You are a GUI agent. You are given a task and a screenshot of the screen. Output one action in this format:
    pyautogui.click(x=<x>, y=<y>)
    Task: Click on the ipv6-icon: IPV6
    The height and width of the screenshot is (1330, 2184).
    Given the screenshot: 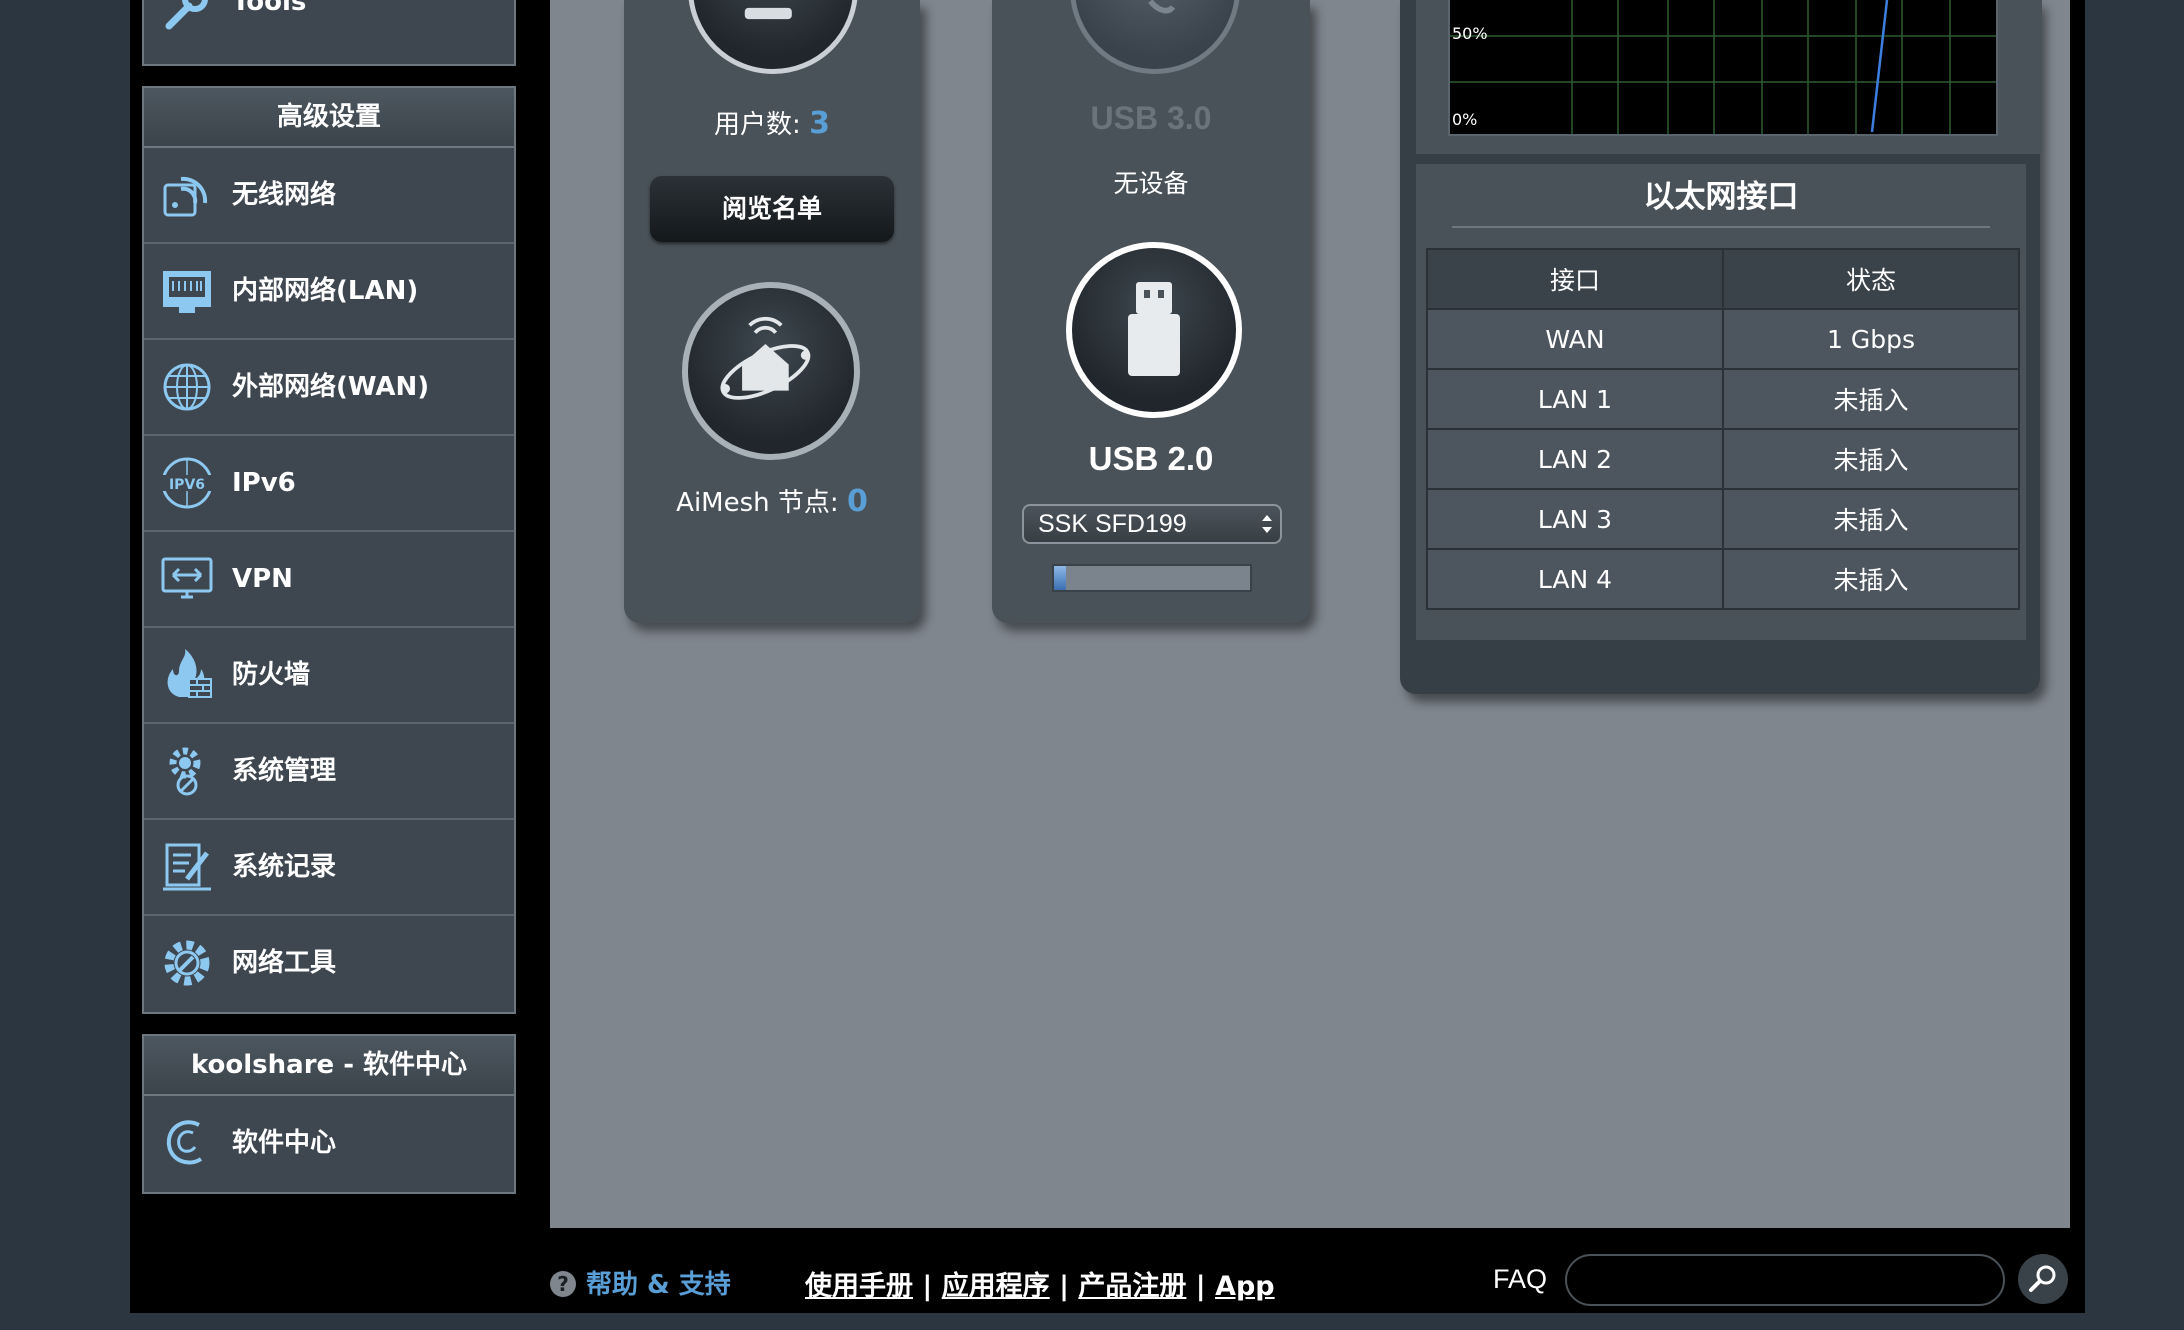 What is the action you would take?
    pyautogui.click(x=187, y=483)
    